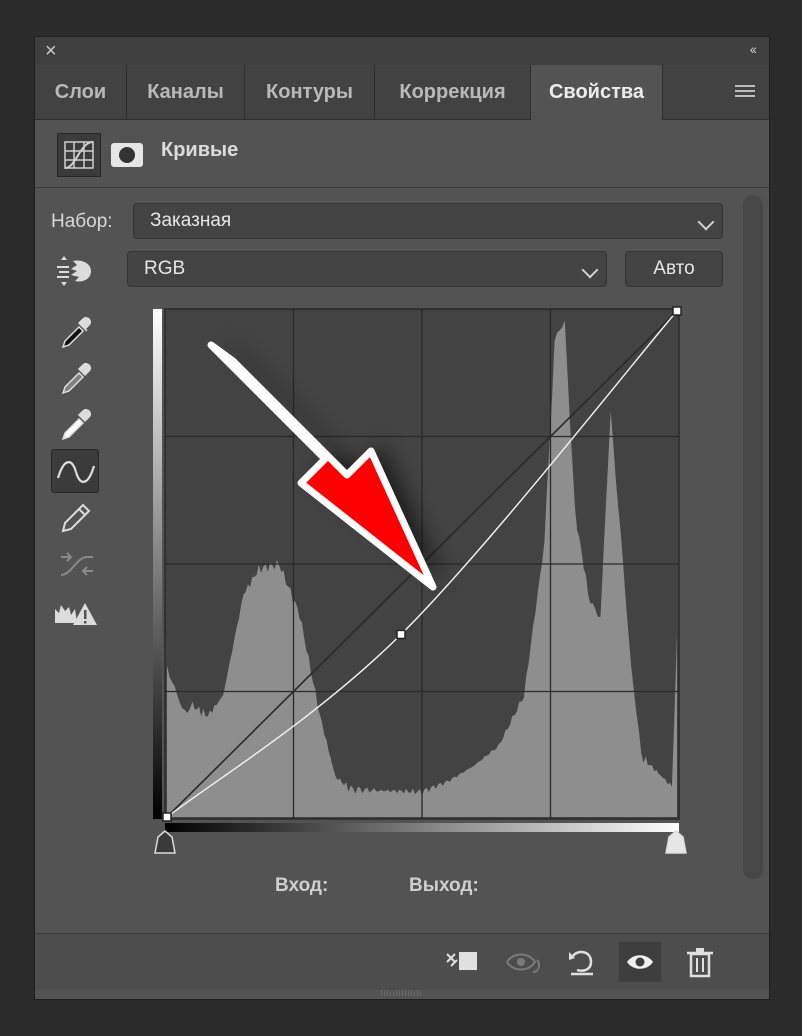 The width and height of the screenshot is (802, 1036). I want to click on scrollbar, so click(753, 537).